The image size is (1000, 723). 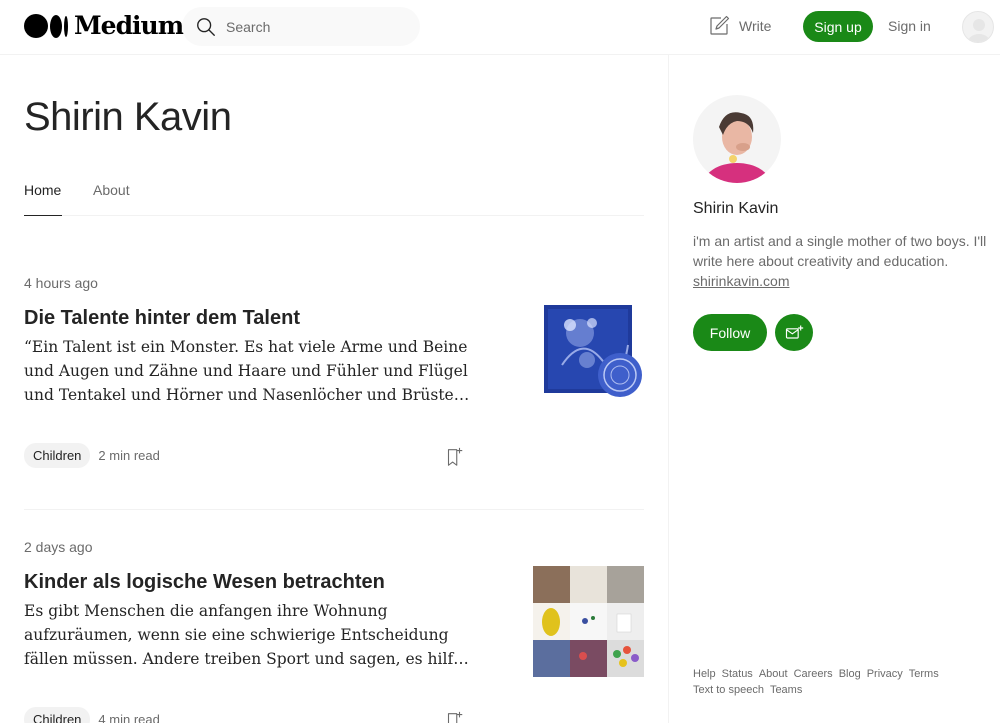 What do you see at coordinates (730, 332) in the screenshot?
I see `follow-button: Follow` at bounding box center [730, 332].